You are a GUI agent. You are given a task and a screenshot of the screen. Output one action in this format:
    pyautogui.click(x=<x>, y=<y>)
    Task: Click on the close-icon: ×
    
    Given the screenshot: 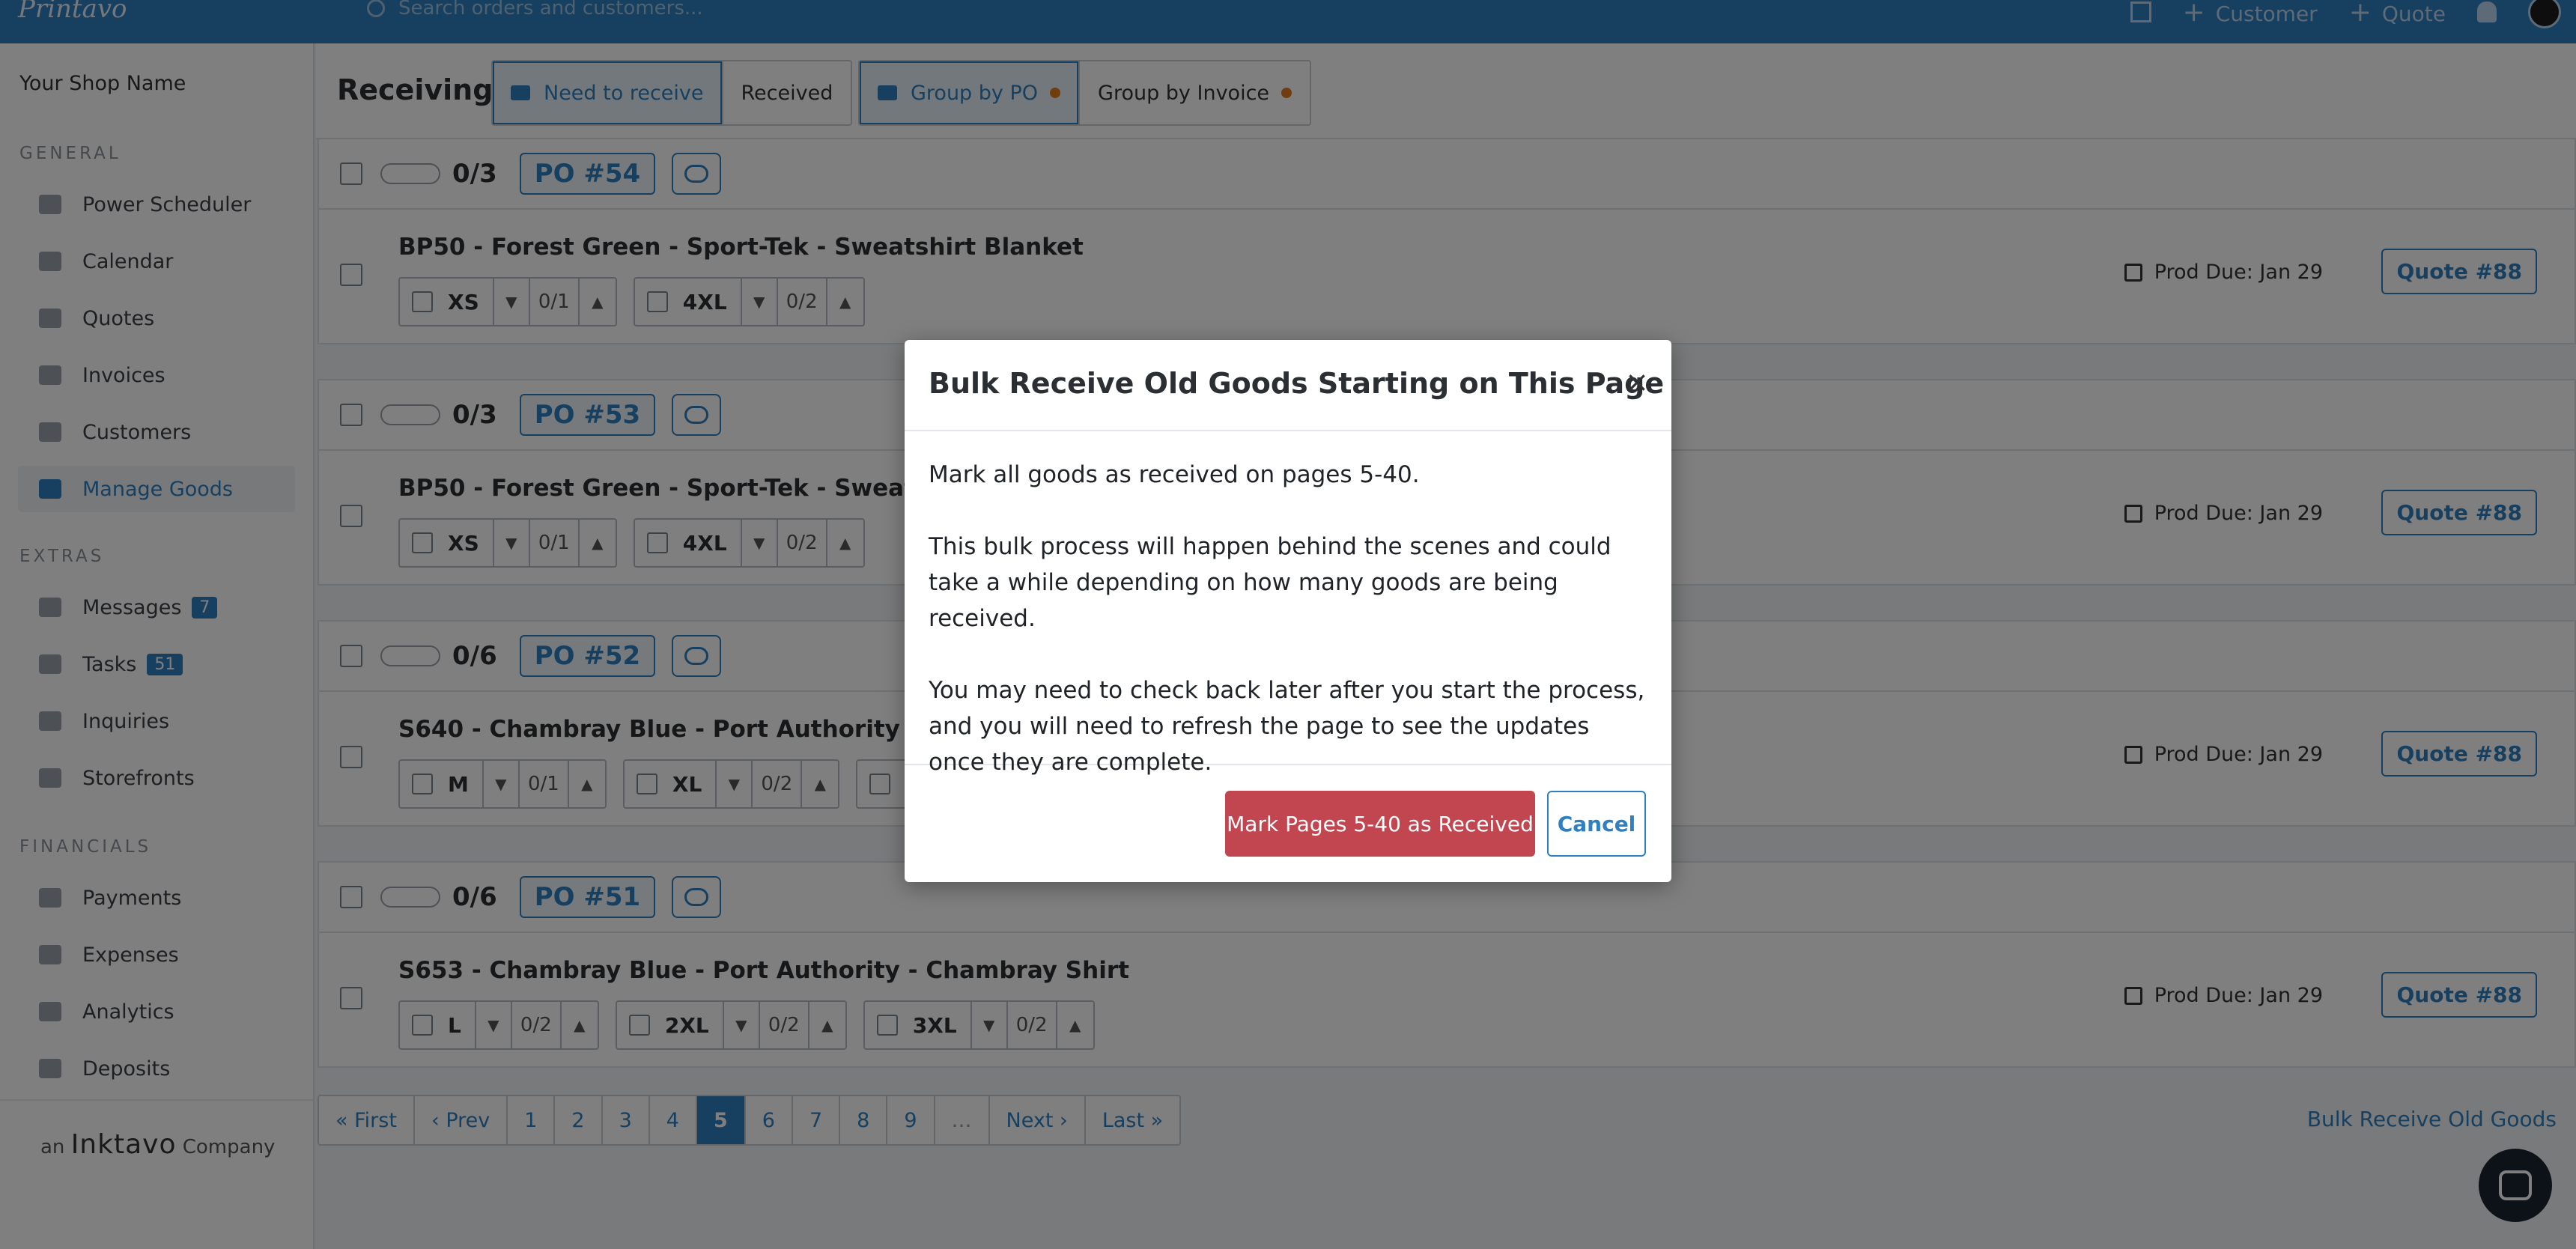 What is the action you would take?
    pyautogui.click(x=1637, y=381)
    